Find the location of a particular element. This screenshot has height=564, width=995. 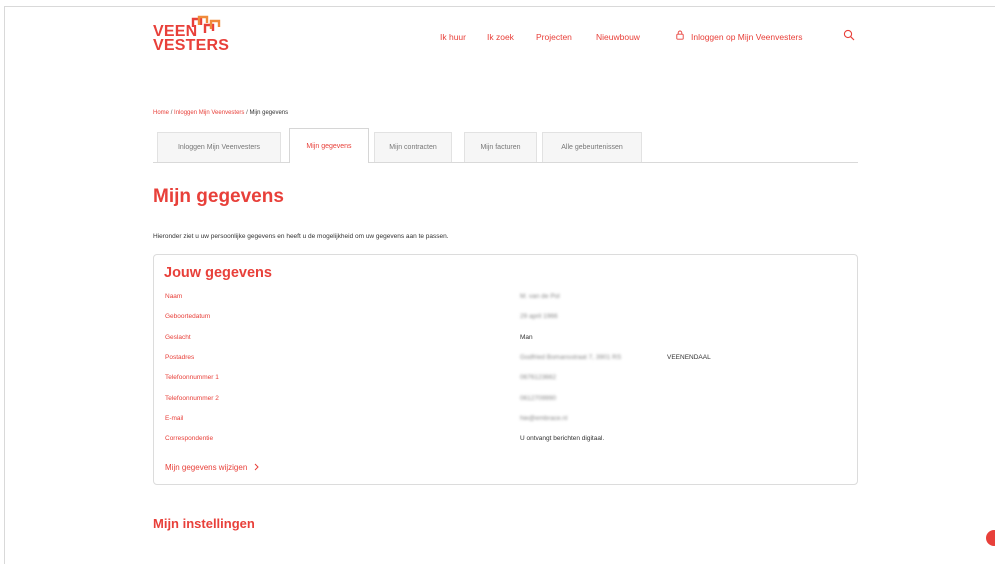

chevron-right-icon is located at coordinates (256, 467).